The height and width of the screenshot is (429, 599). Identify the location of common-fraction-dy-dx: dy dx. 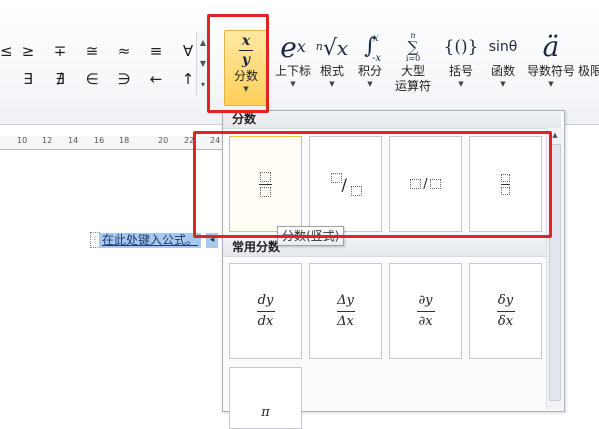
(265, 311).